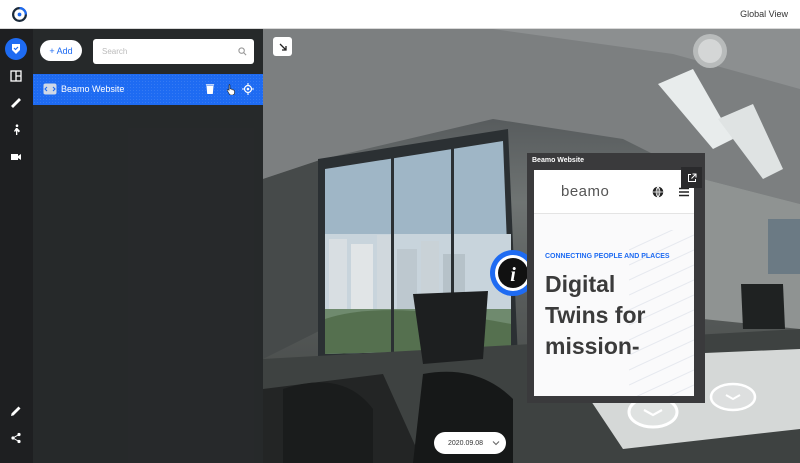 This screenshot has height=463, width=800. What do you see at coordinates (248, 89) in the screenshot?
I see `locate-icon` at bounding box center [248, 89].